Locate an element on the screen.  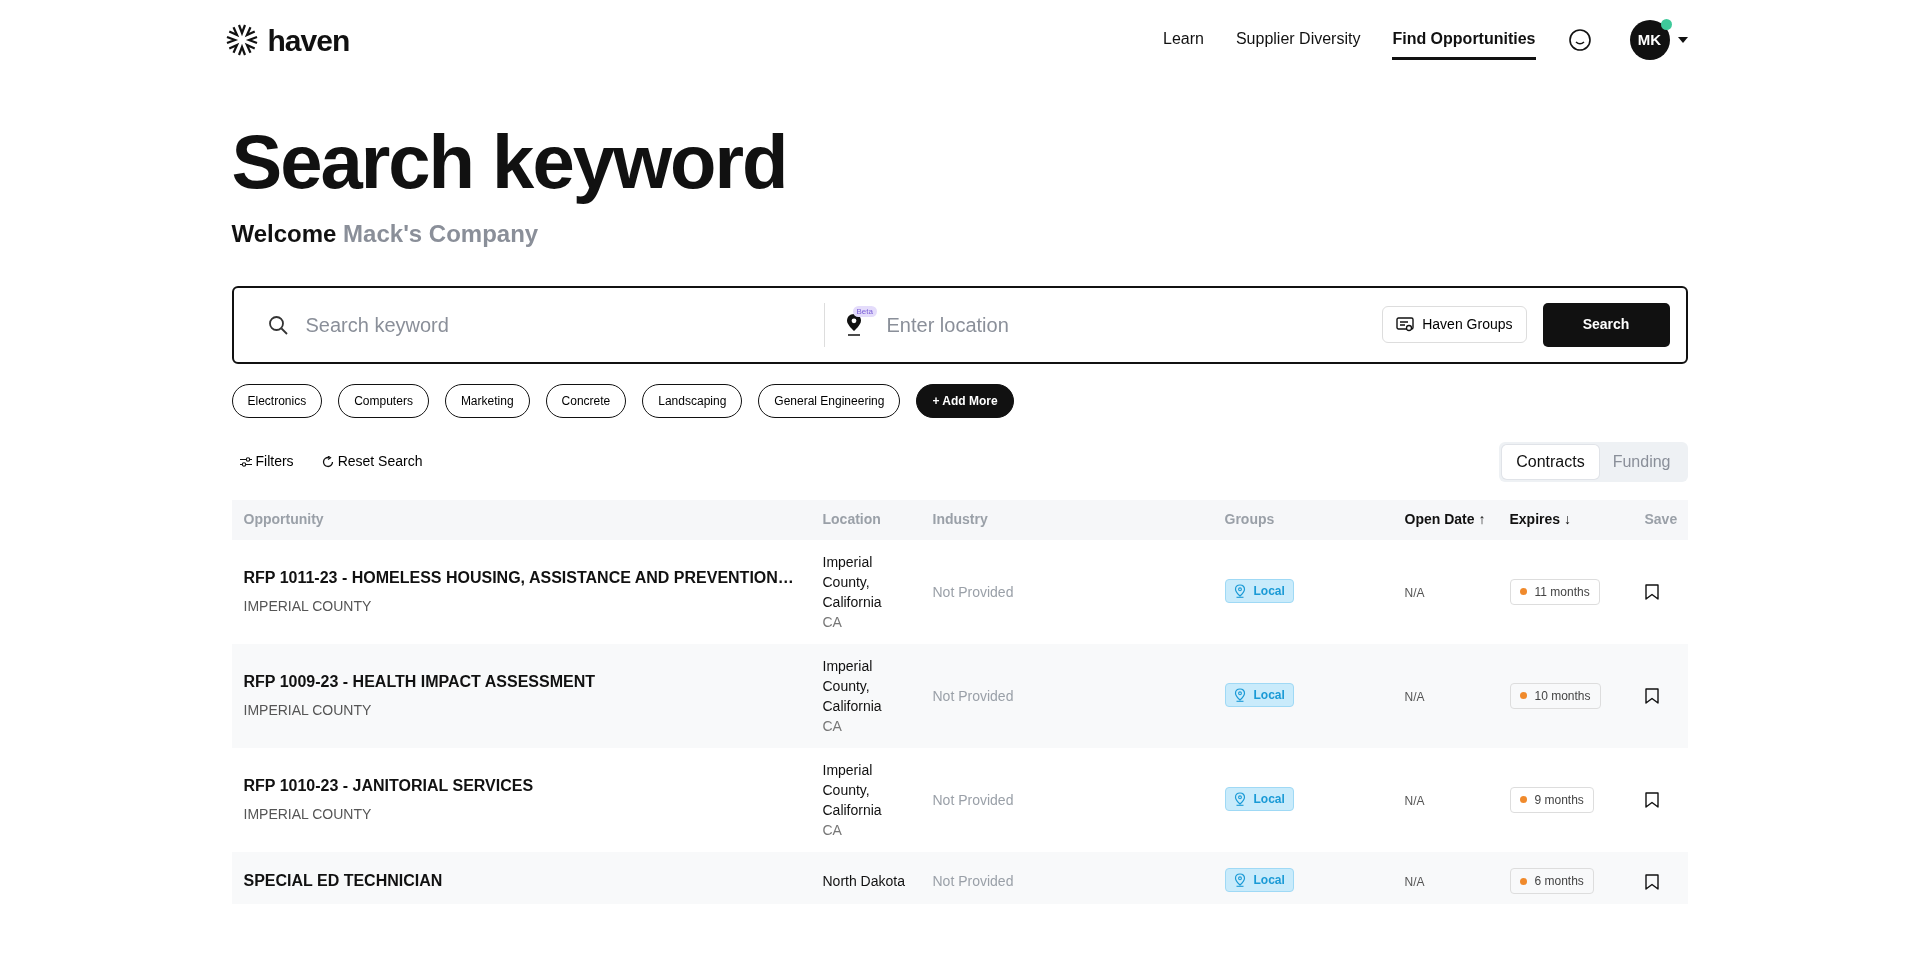
logo-text: haven is located at coordinates (308, 40).